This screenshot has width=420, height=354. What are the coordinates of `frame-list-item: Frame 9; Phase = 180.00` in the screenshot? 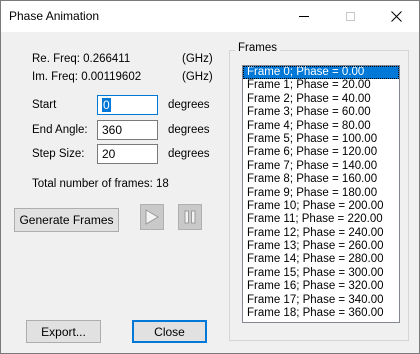 It's located at (321, 193).